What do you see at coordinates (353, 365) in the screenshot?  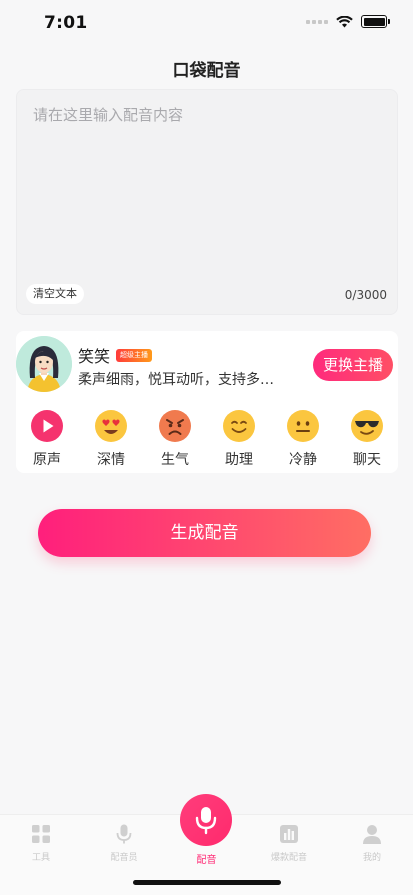 I see `change-voice-button: 更换主播` at bounding box center [353, 365].